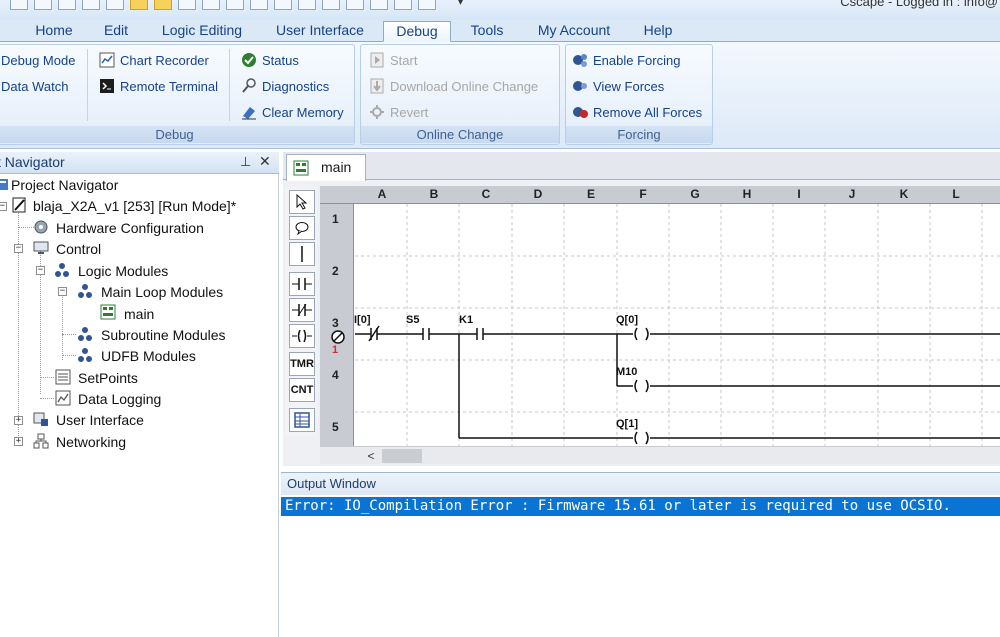 The height and width of the screenshot is (637, 1000). What do you see at coordinates (64, 185) in the screenshot?
I see `tree-item-project-navigator: Project Navigator` at bounding box center [64, 185].